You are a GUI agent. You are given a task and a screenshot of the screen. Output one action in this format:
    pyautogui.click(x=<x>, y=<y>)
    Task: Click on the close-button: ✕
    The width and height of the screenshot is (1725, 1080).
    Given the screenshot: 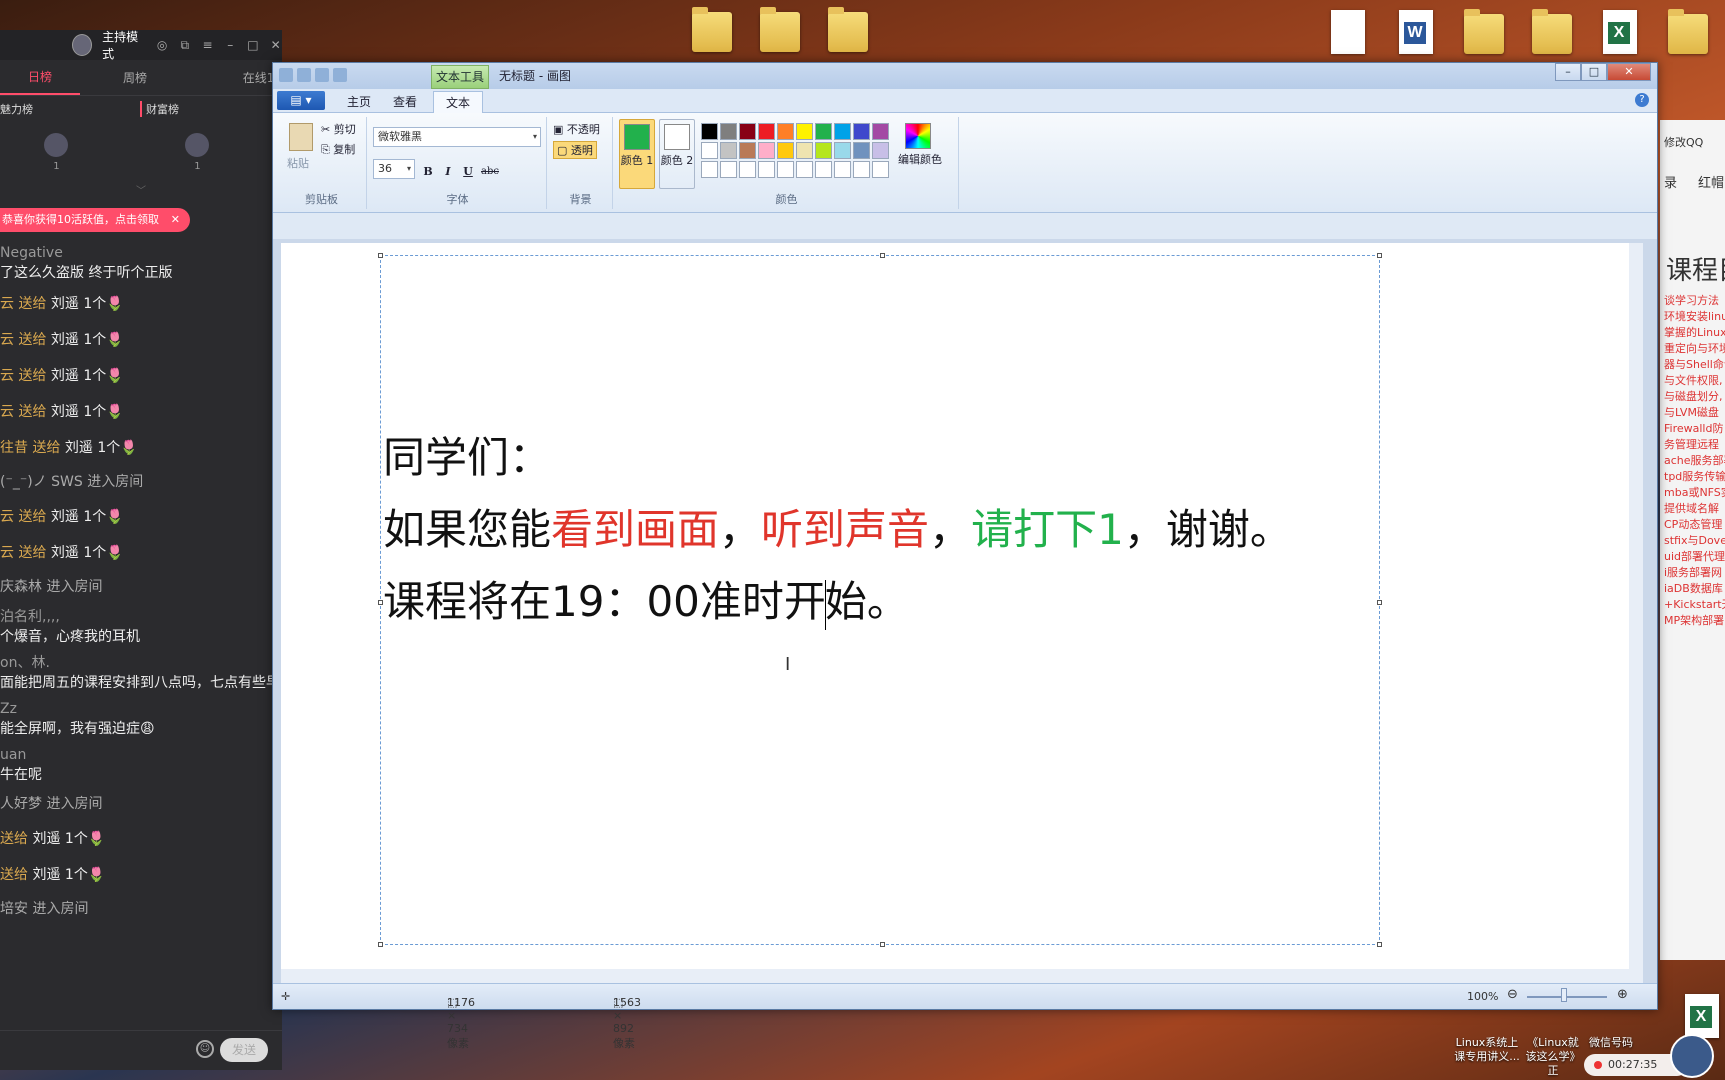 What is the action you would take?
    pyautogui.click(x=1629, y=72)
    